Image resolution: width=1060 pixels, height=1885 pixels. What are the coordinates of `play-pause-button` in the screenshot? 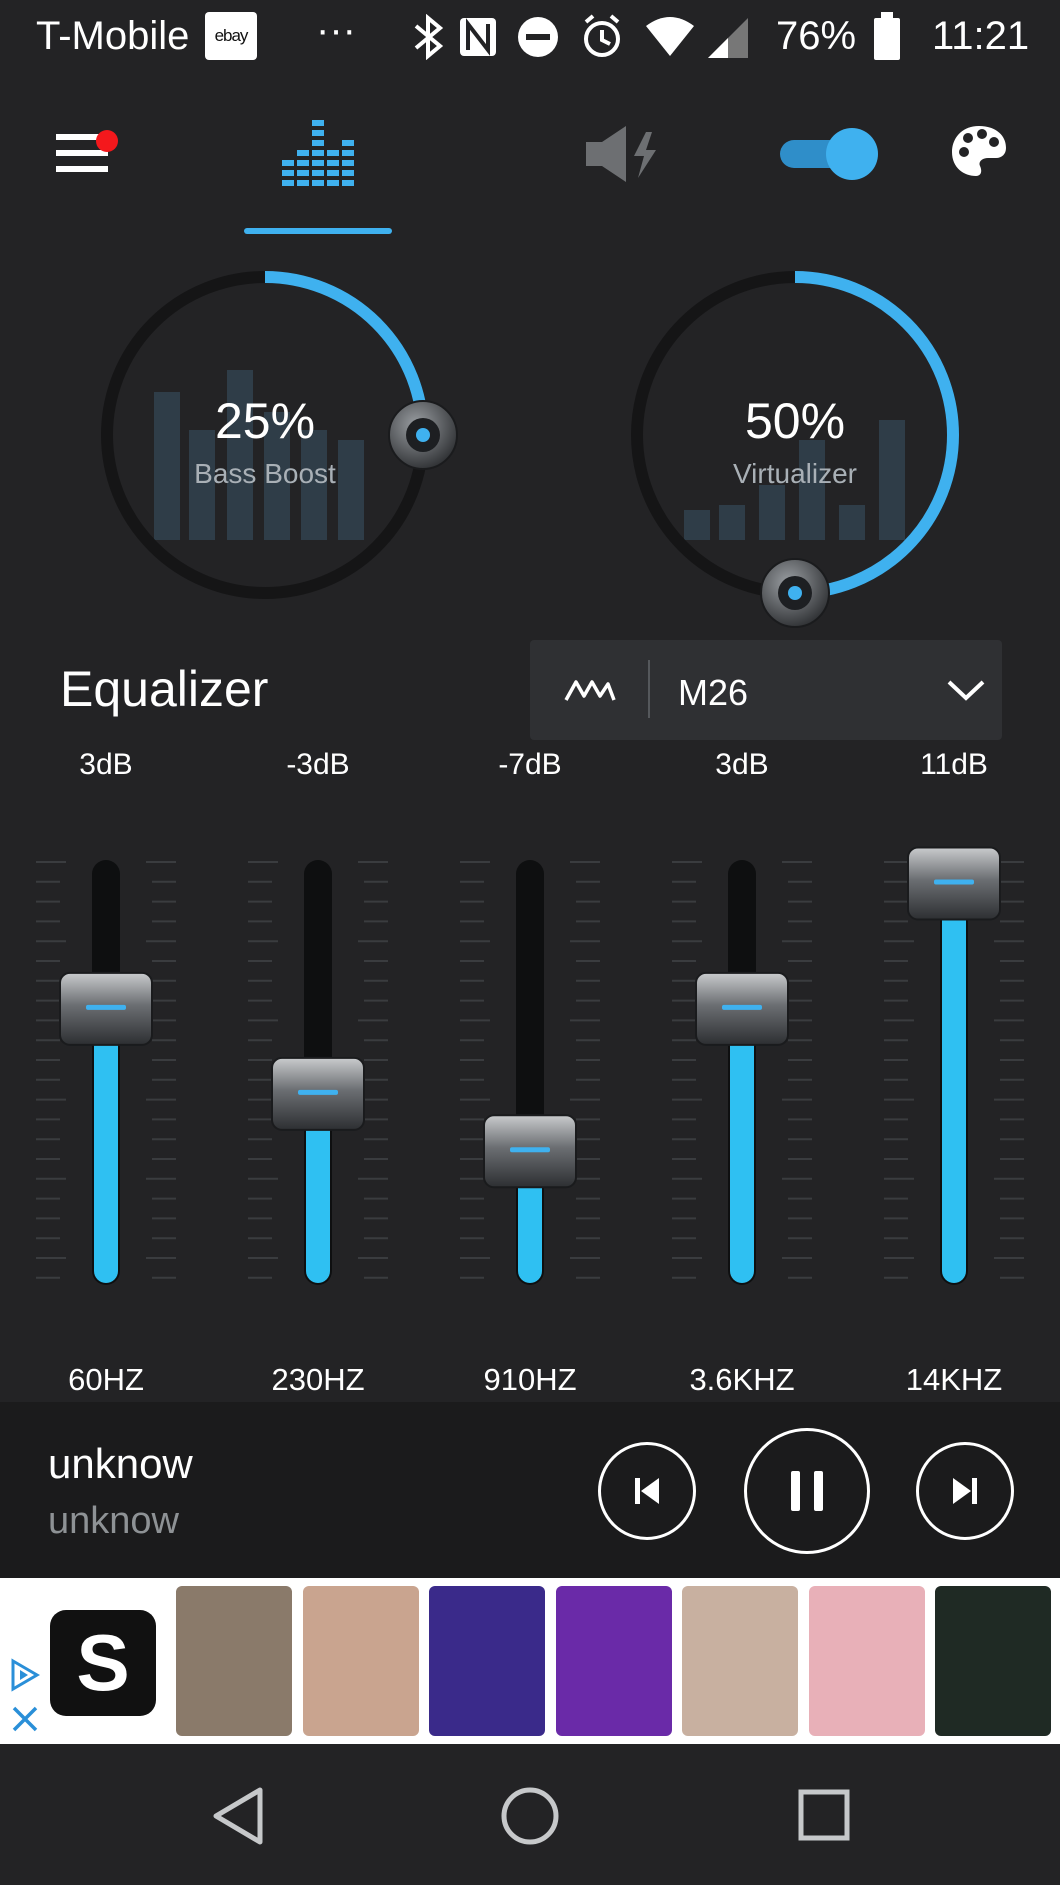 It's located at (807, 1491).